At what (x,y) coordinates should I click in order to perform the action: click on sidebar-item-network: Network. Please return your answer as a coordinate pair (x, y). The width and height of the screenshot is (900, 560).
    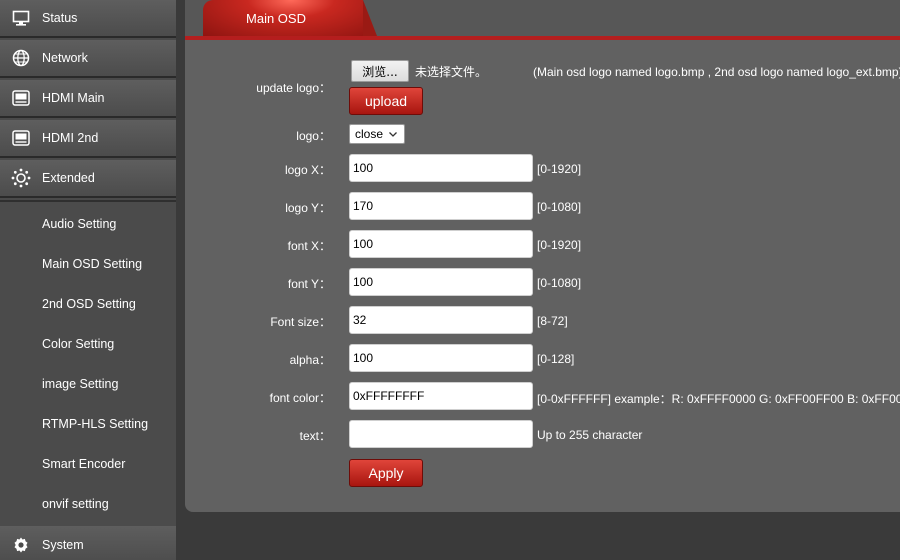
    Looking at the image, I should click on (88, 59).